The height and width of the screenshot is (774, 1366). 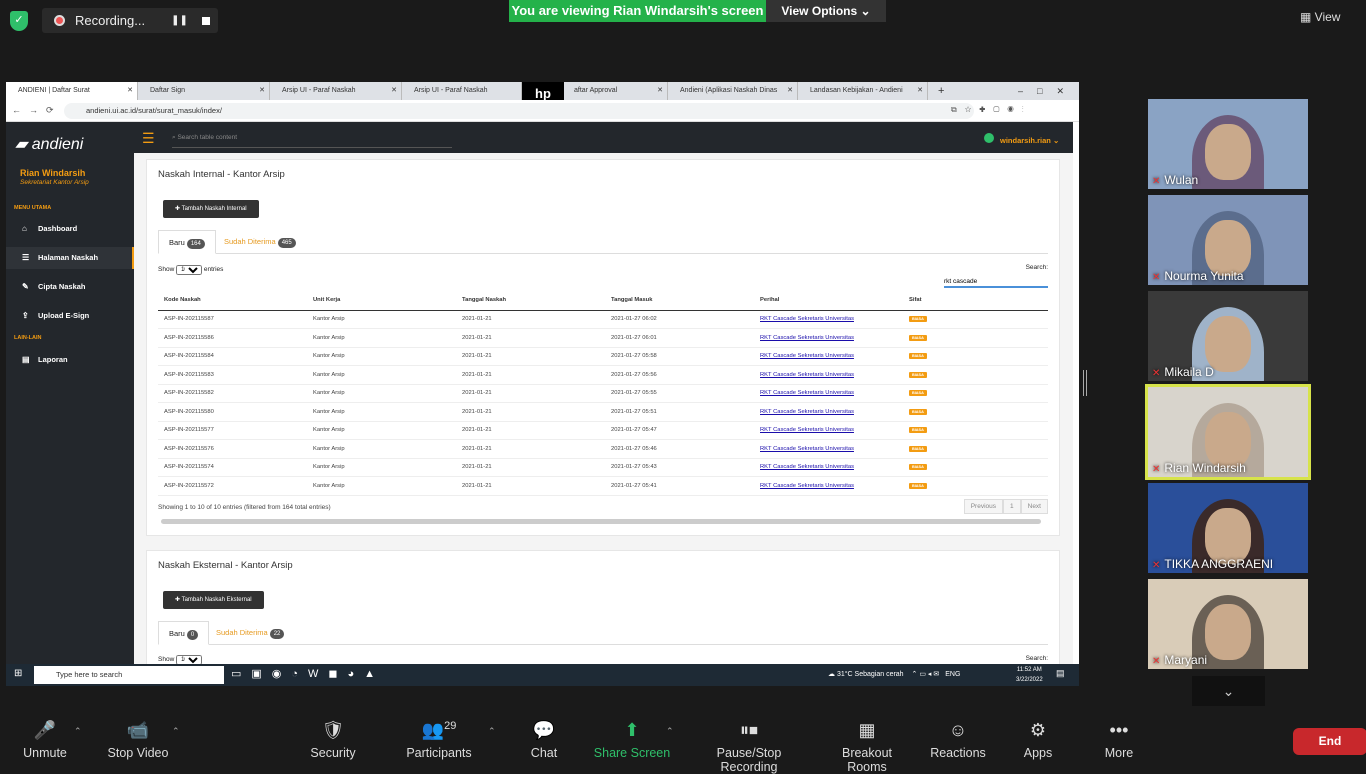 I want to click on sidebar-item-halaman-naskah: ☰ Halaman Naskah, so click(x=70, y=258).